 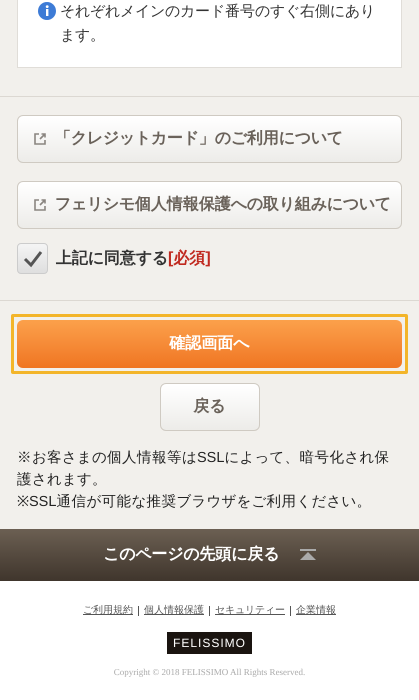 I want to click on back-button: 戻る, so click(x=210, y=407).